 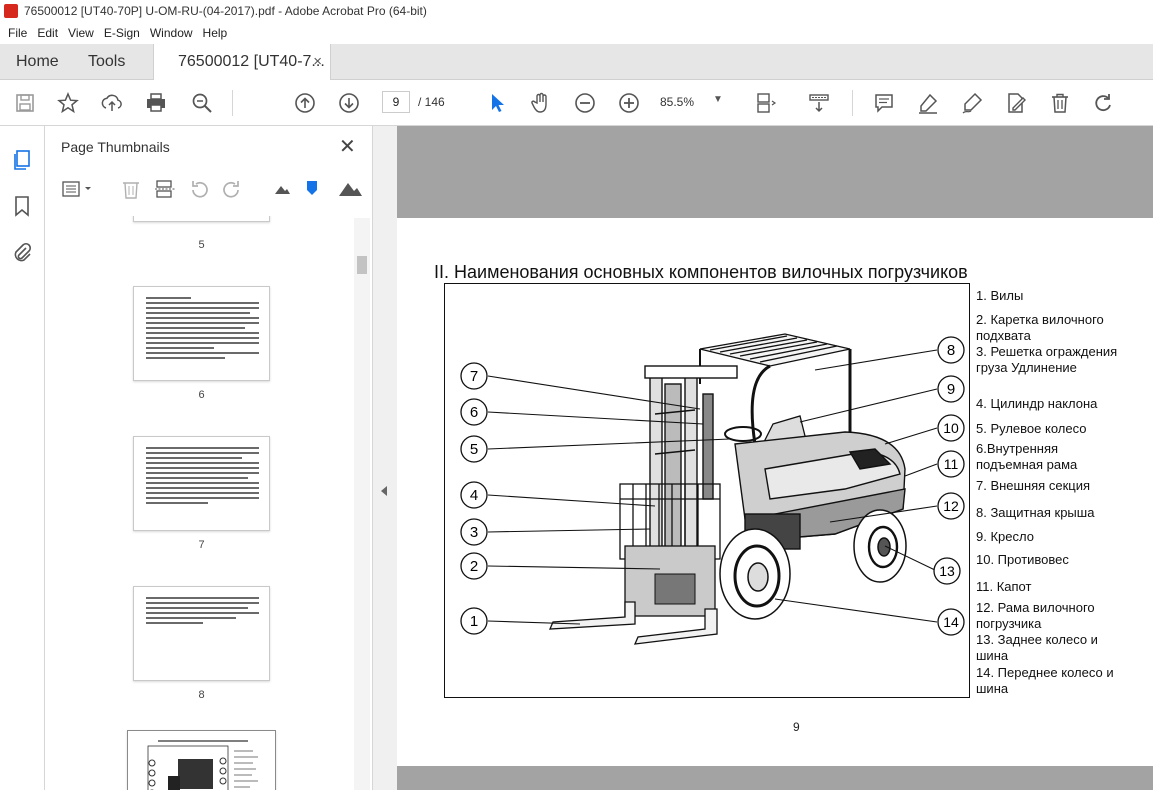 I want to click on page-thumbnails-icon, so click(x=22, y=160).